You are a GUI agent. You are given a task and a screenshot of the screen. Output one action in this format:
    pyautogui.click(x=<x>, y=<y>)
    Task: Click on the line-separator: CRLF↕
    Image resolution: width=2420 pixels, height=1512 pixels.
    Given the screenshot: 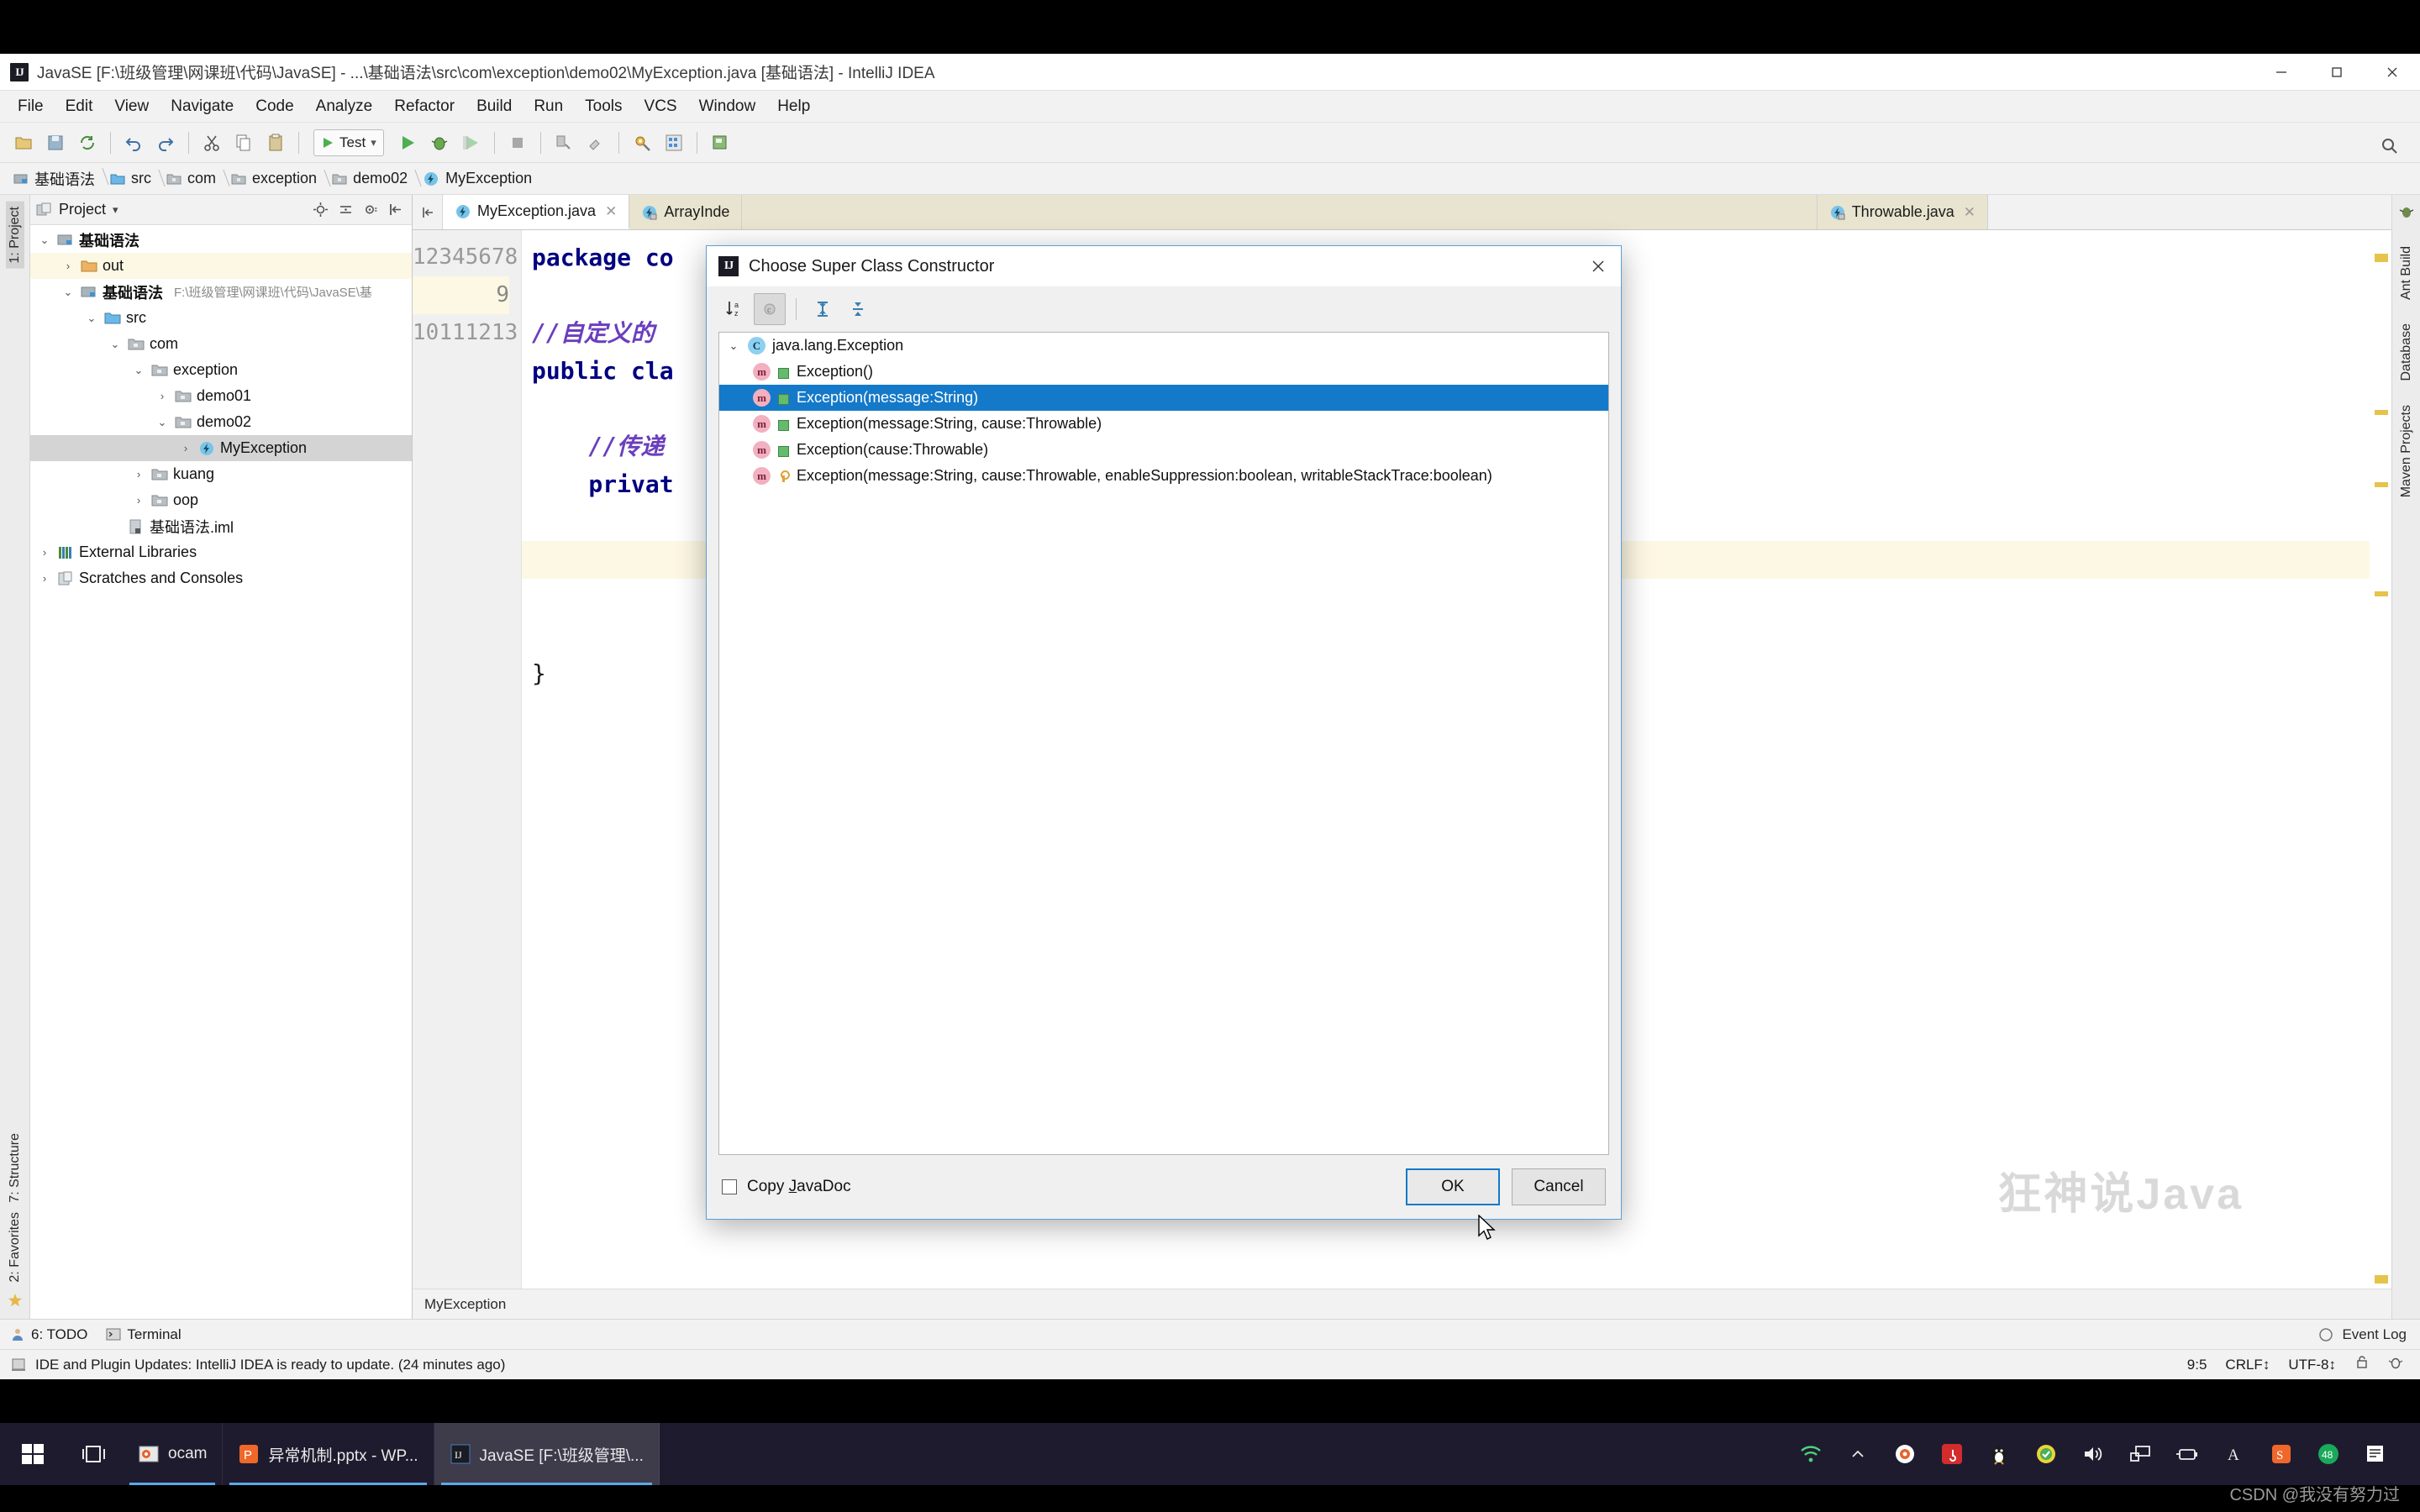 What is the action you would take?
    pyautogui.click(x=2247, y=1365)
    